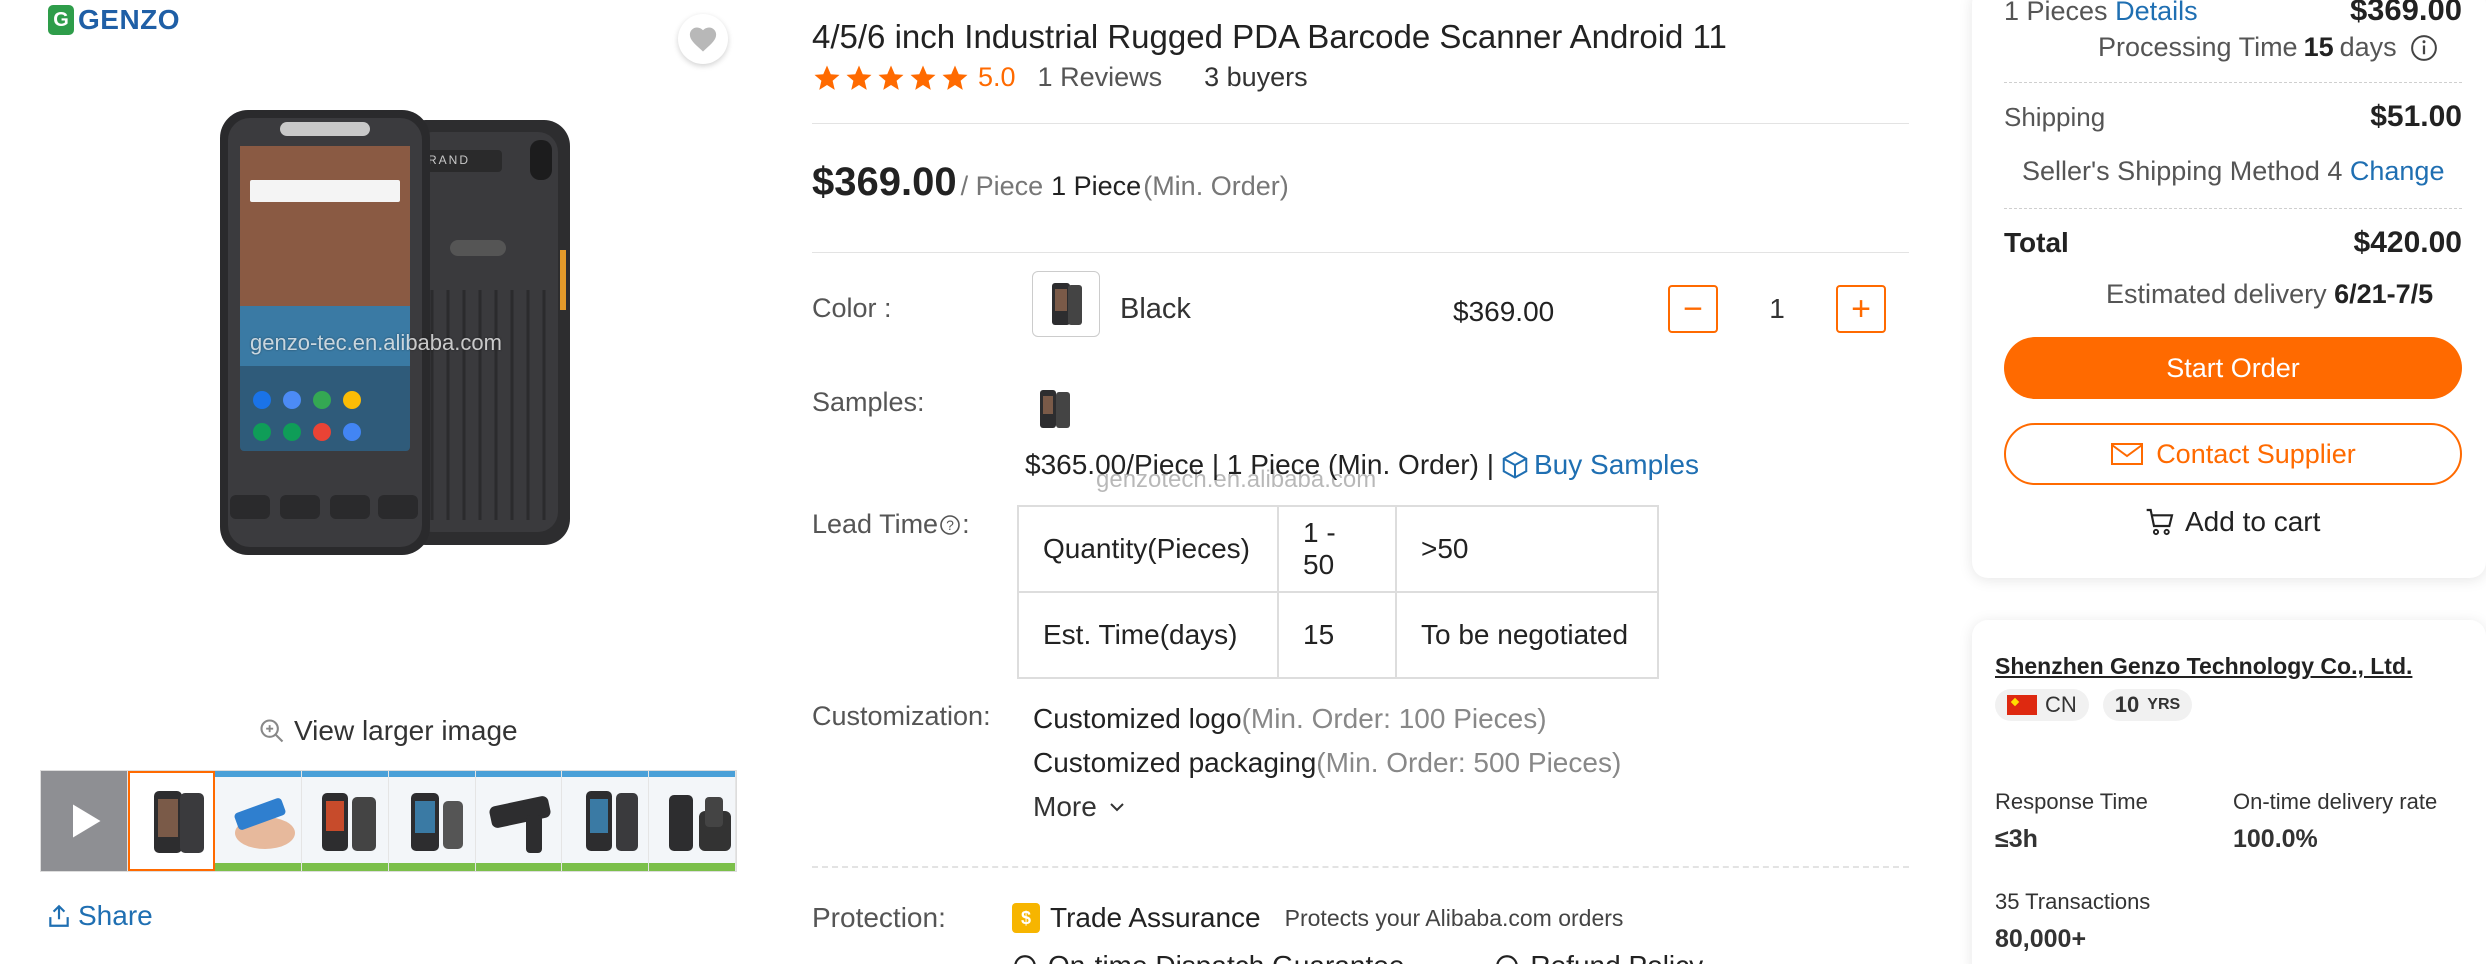  I want to click on quantity-input, so click(1777, 309).